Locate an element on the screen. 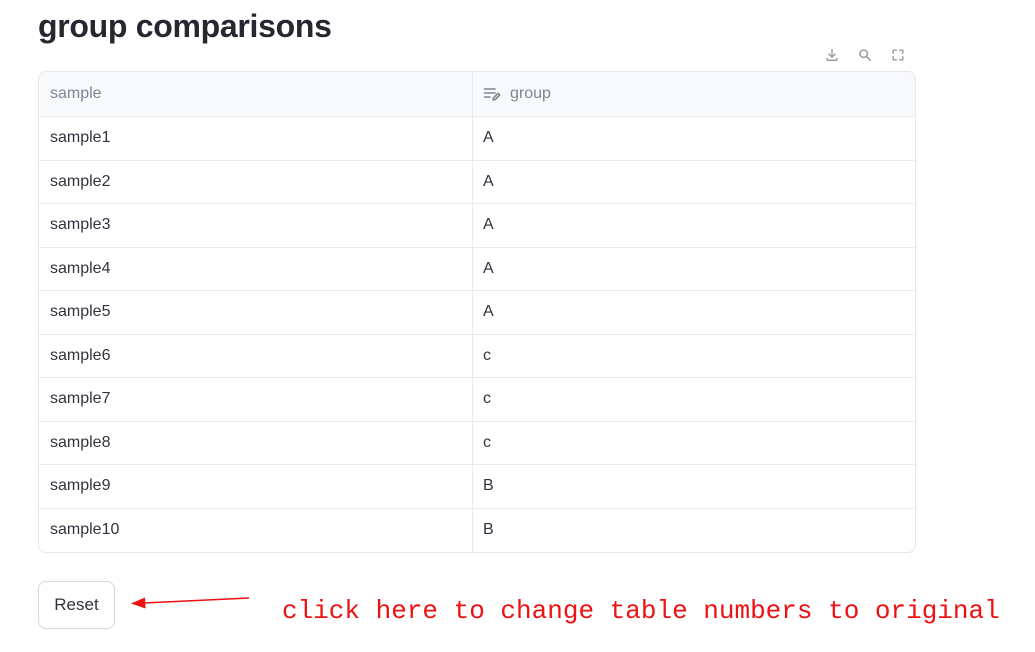  cell-sample: sample4 is located at coordinates (256, 268).